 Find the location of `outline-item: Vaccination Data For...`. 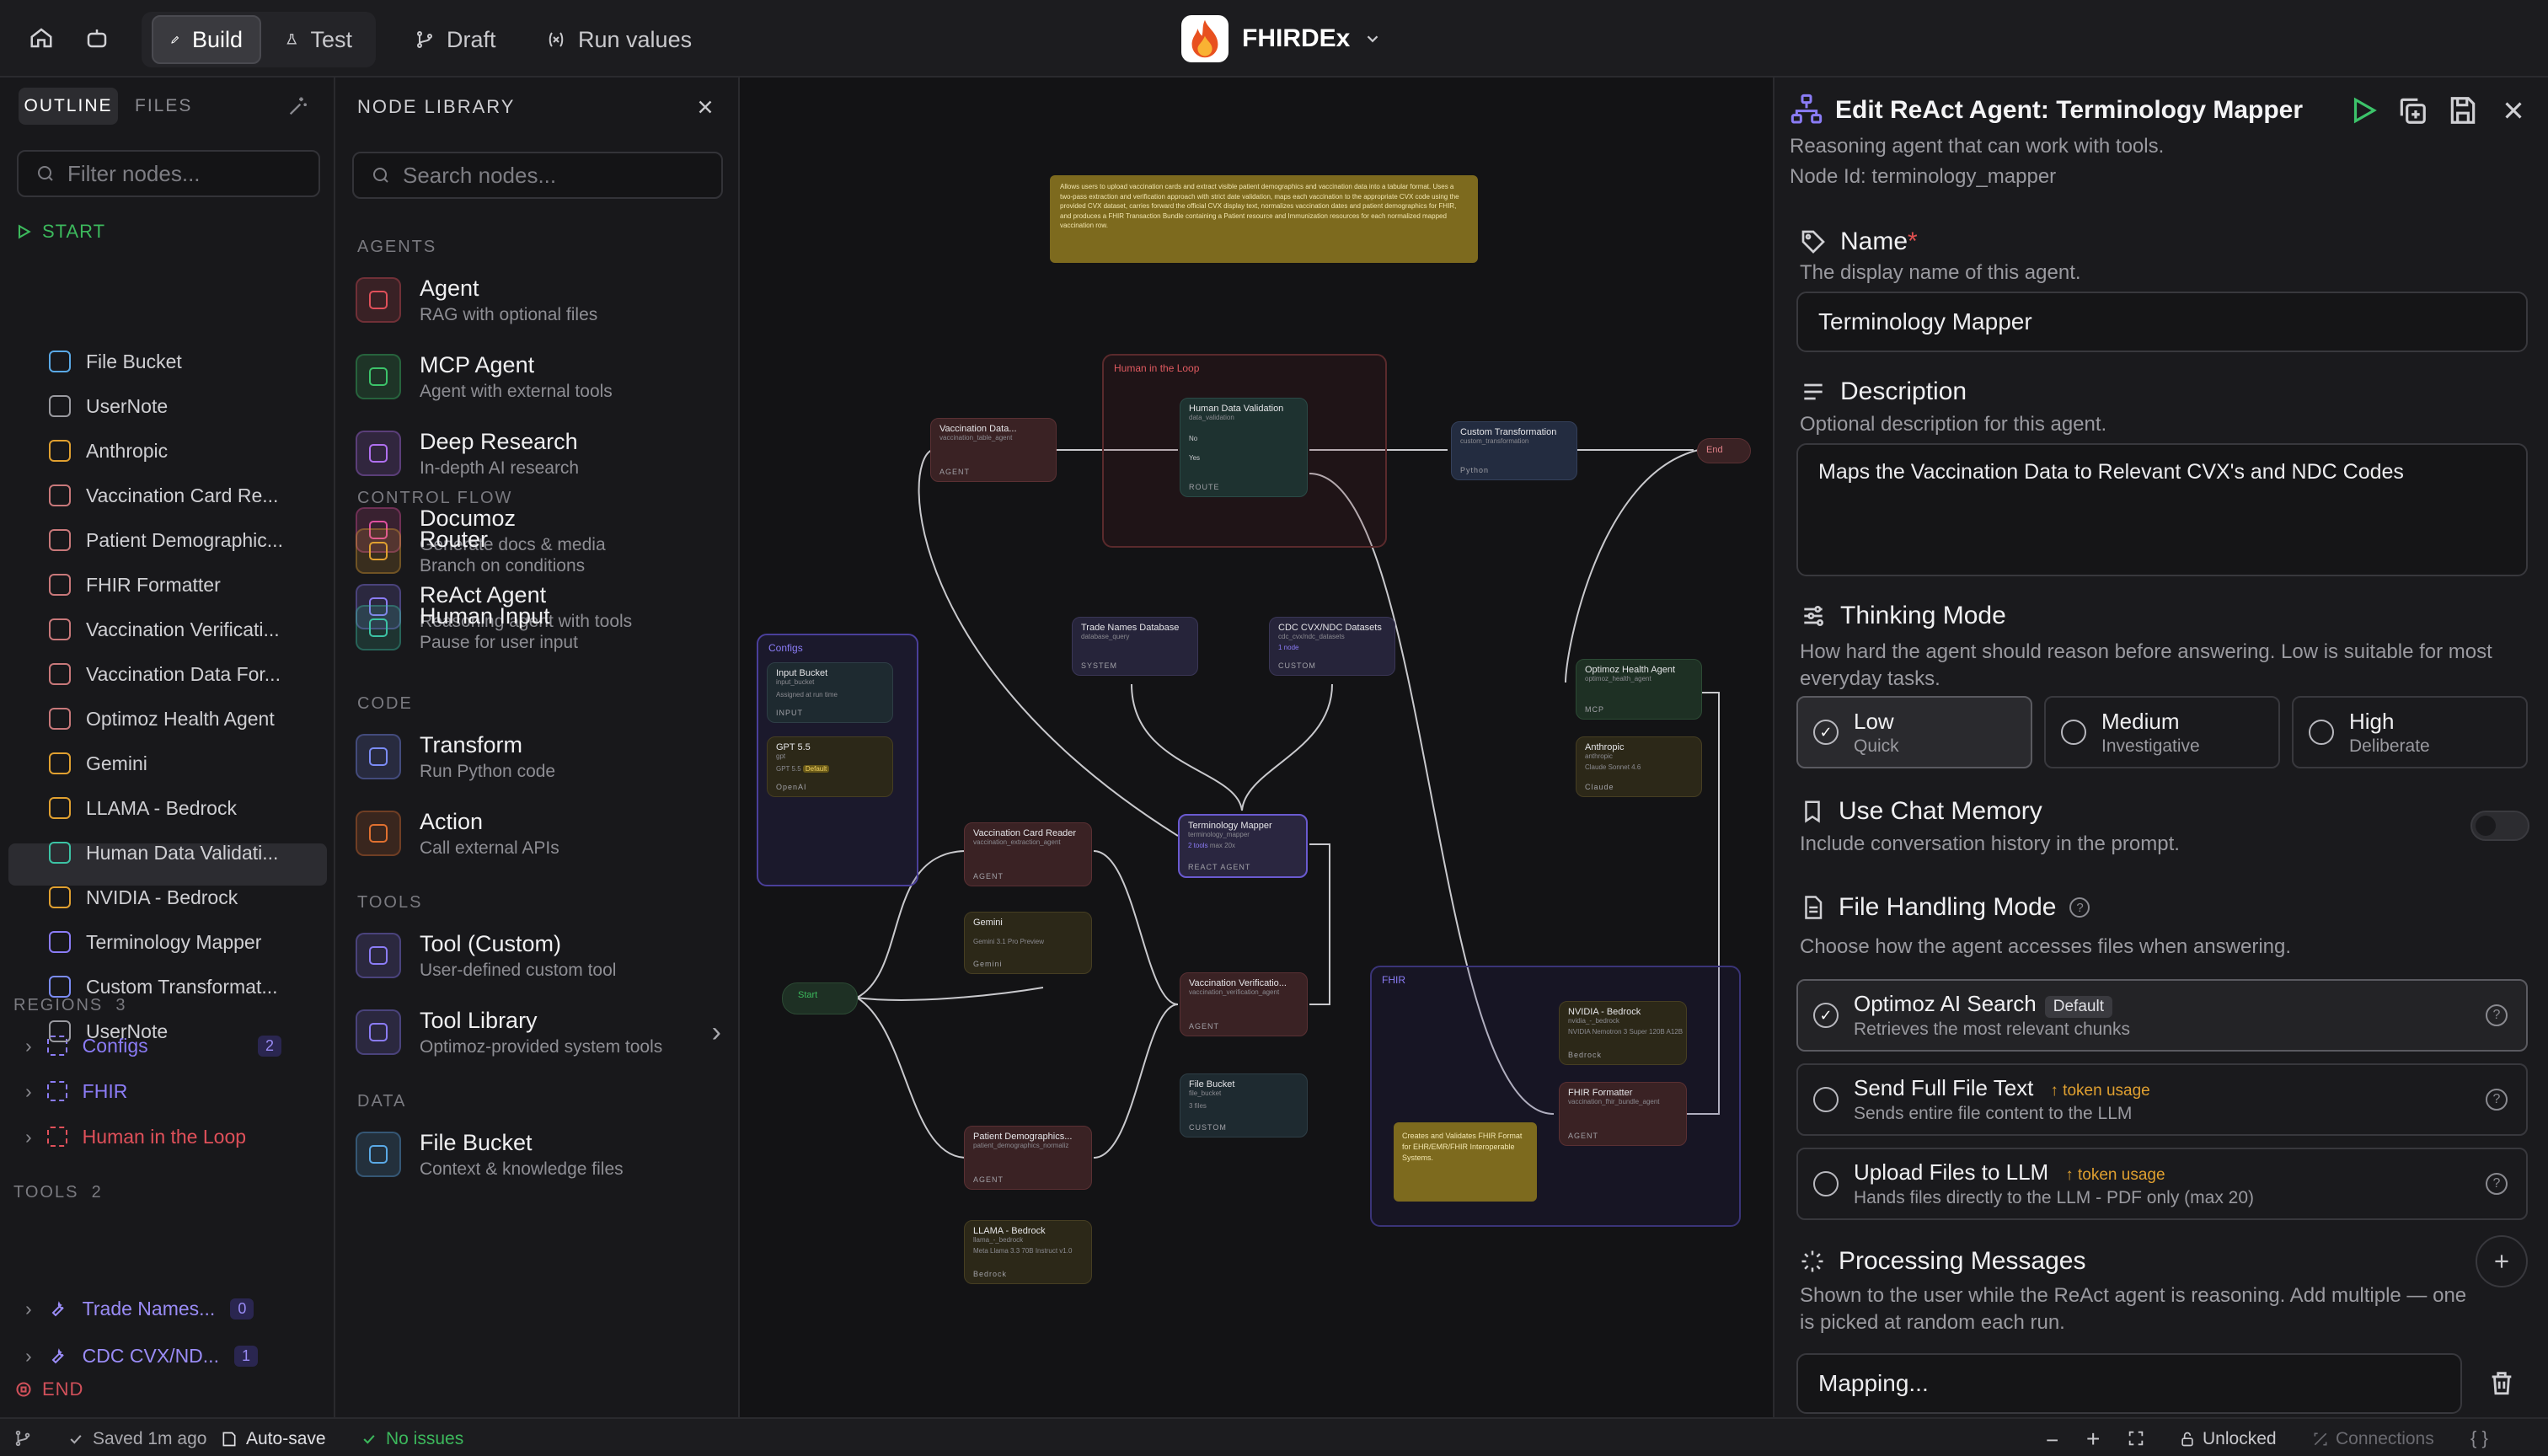

outline-item: Vaccination Data For... is located at coordinates (165, 674).